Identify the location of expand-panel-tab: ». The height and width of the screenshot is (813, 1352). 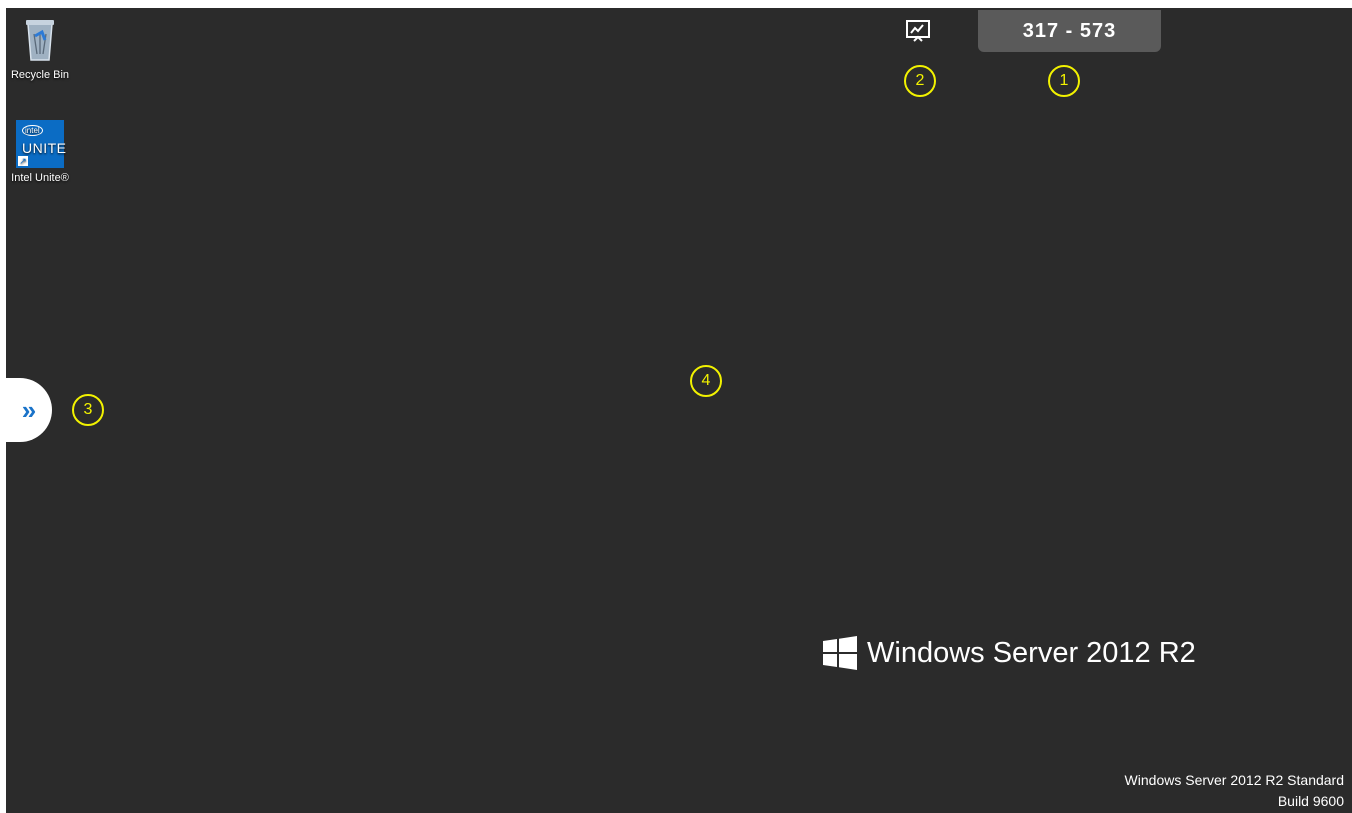
(29, 410).